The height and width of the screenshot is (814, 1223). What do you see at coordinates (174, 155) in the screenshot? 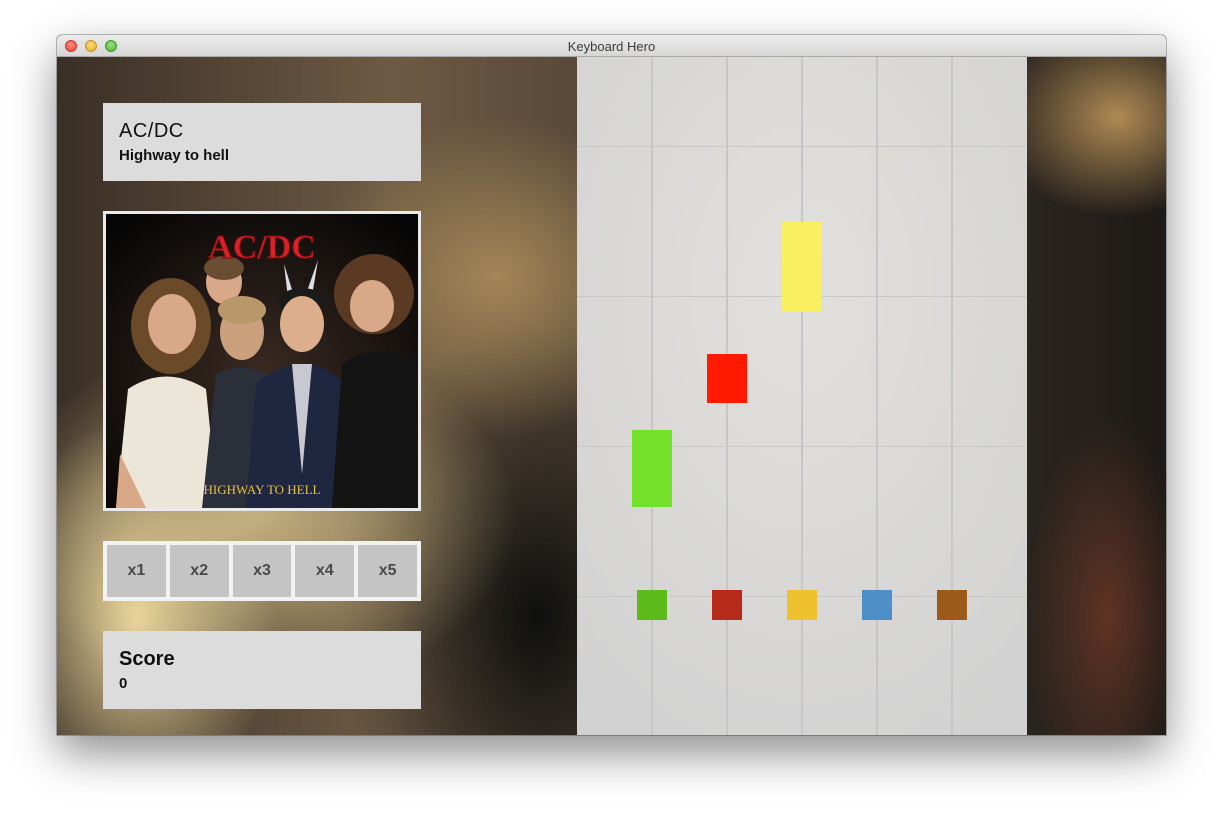
I see `song-title: Highway to hell` at bounding box center [174, 155].